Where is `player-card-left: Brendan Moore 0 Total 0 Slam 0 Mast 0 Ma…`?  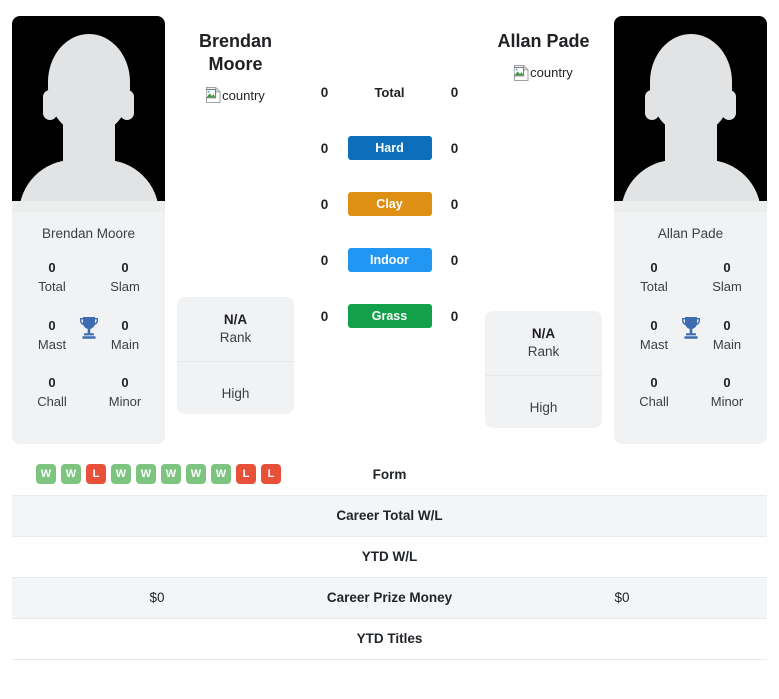 player-card-left: Brendan Moore 0 Total 0 Slam 0 Mast 0 Ma… is located at coordinates (88, 230).